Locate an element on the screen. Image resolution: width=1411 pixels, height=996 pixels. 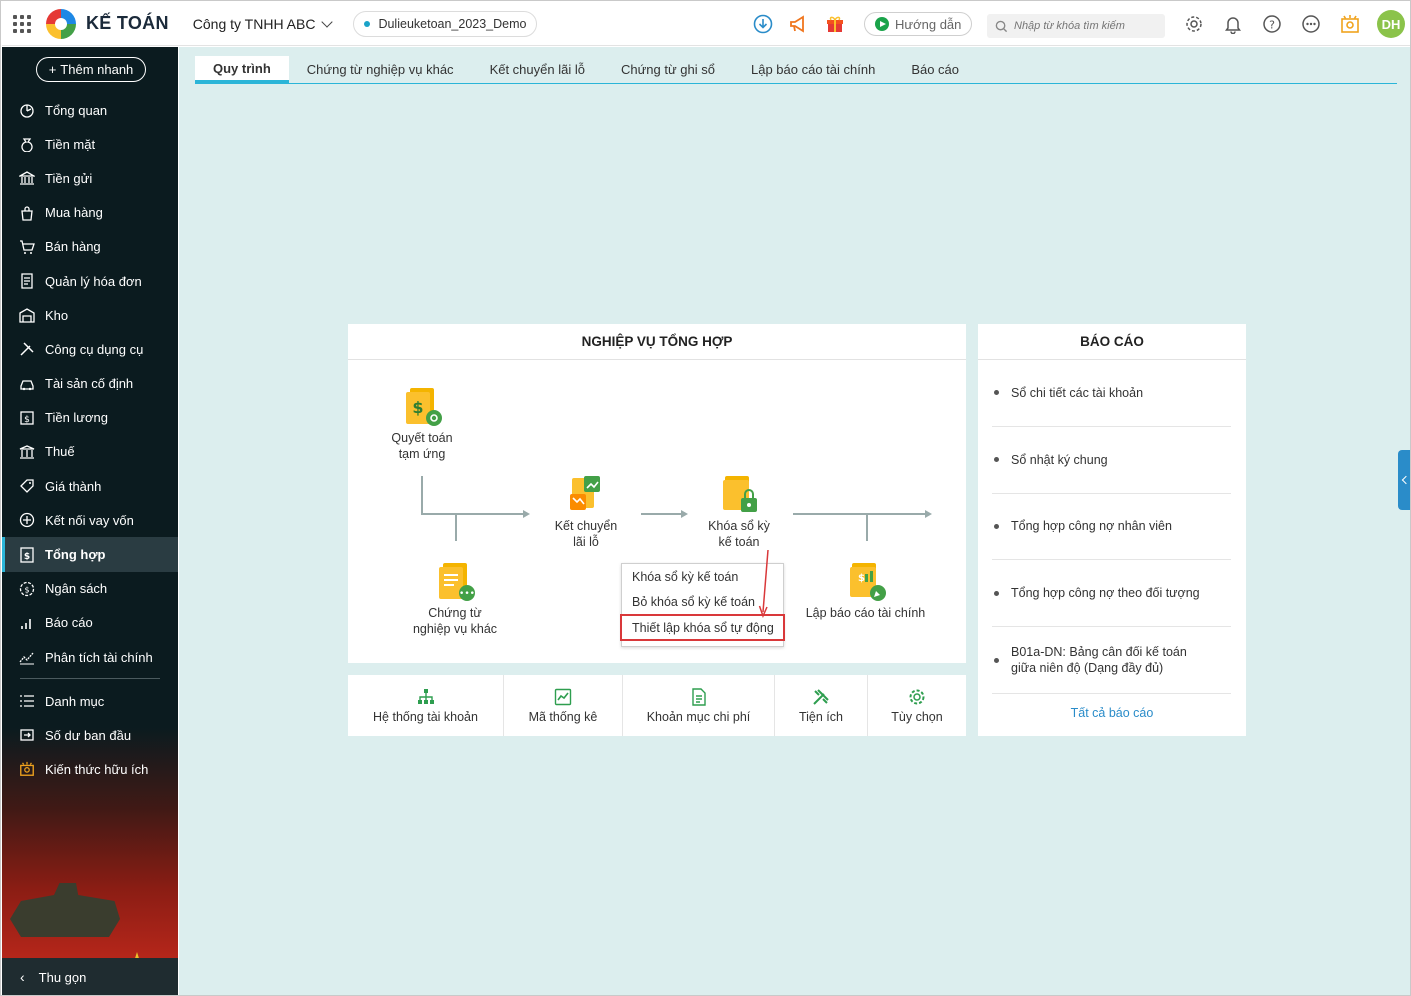
node-advance-settlement: $ Quyết toán tạm ứng is located at coordinates (422, 424).